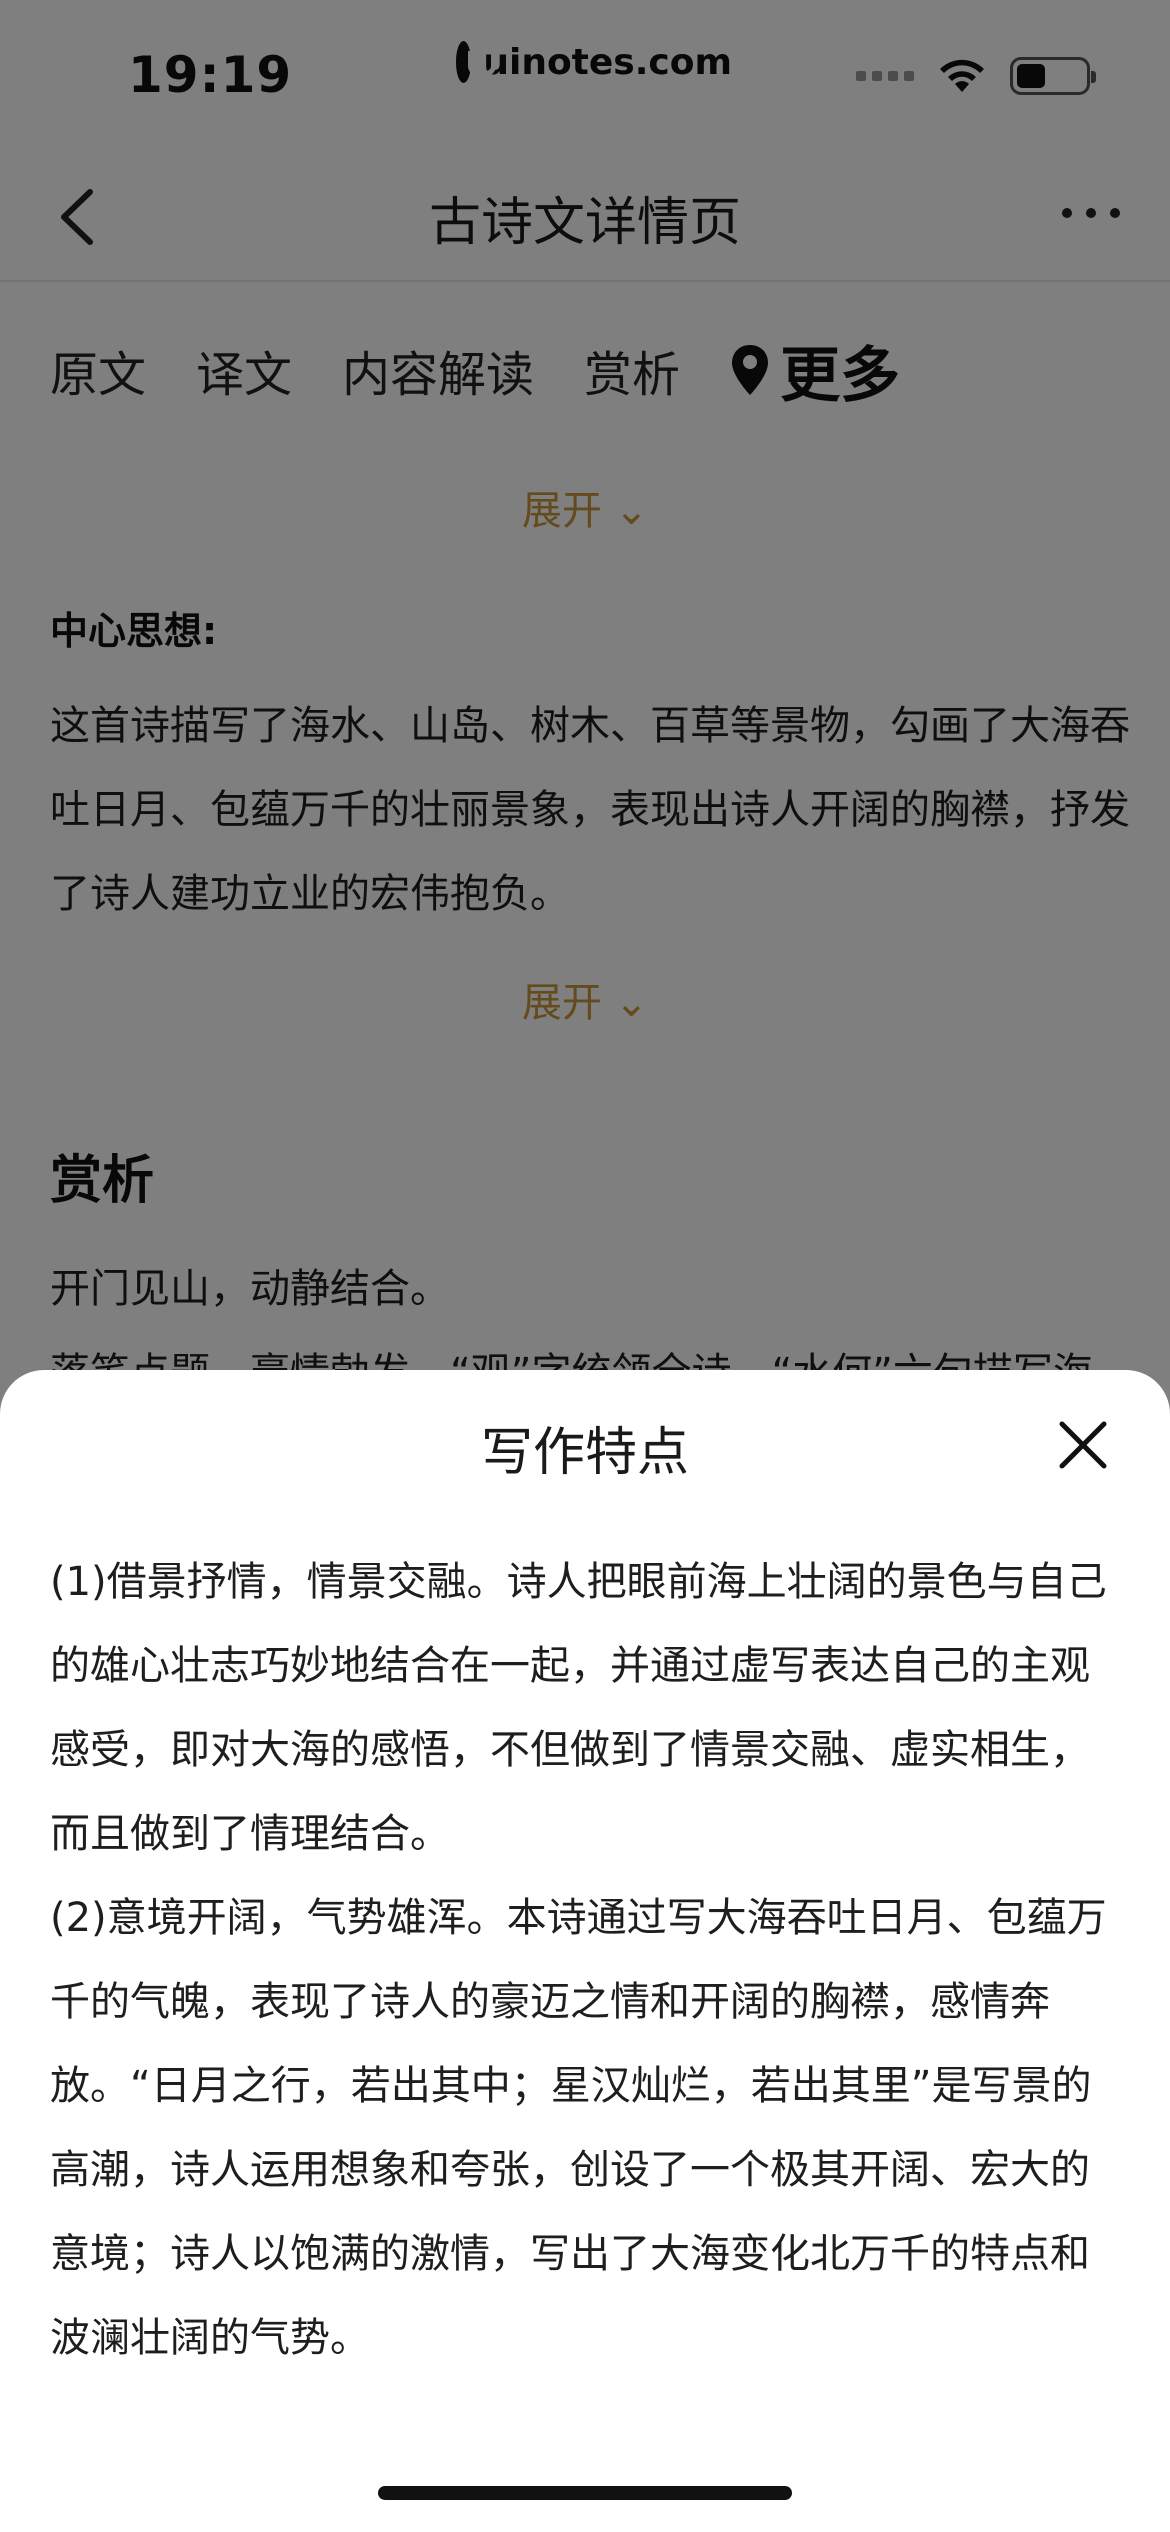 This screenshot has height=2532, width=1170. I want to click on home-indicator, so click(585, 2493).